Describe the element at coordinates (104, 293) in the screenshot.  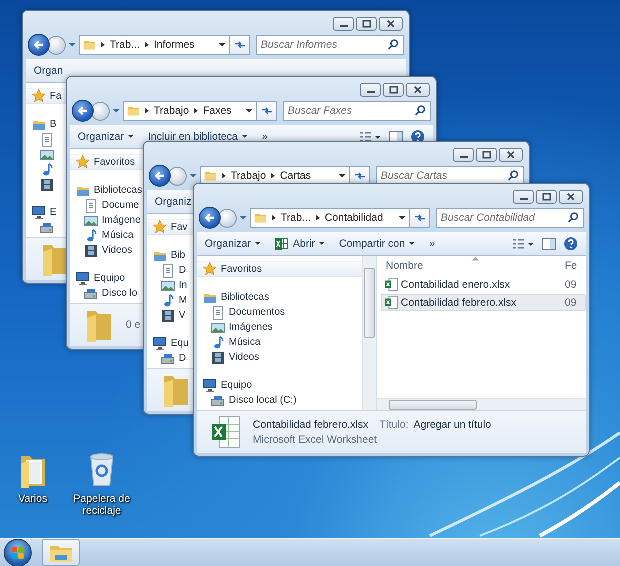
I see `nav-item: Disco lo` at that location.